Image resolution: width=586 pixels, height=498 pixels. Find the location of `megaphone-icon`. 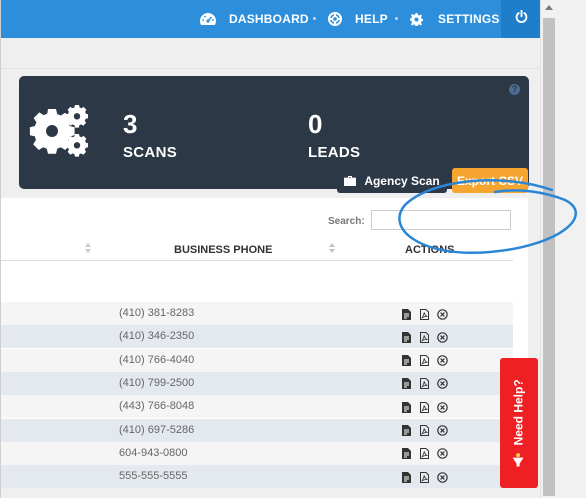

megaphone-icon is located at coordinates (519, 460).